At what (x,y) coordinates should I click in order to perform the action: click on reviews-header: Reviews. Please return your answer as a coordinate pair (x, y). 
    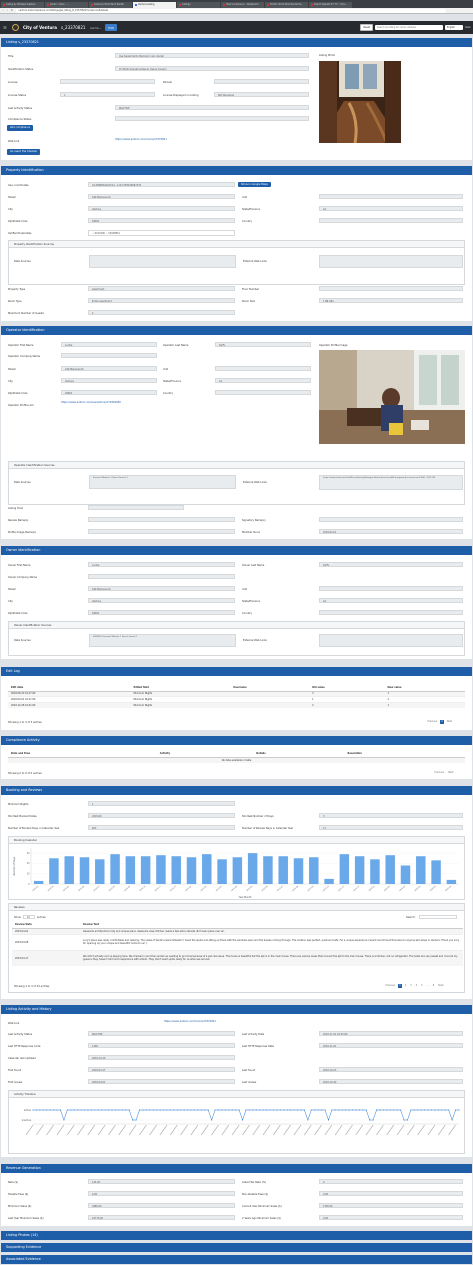
    Looking at the image, I should click on (236, 907).